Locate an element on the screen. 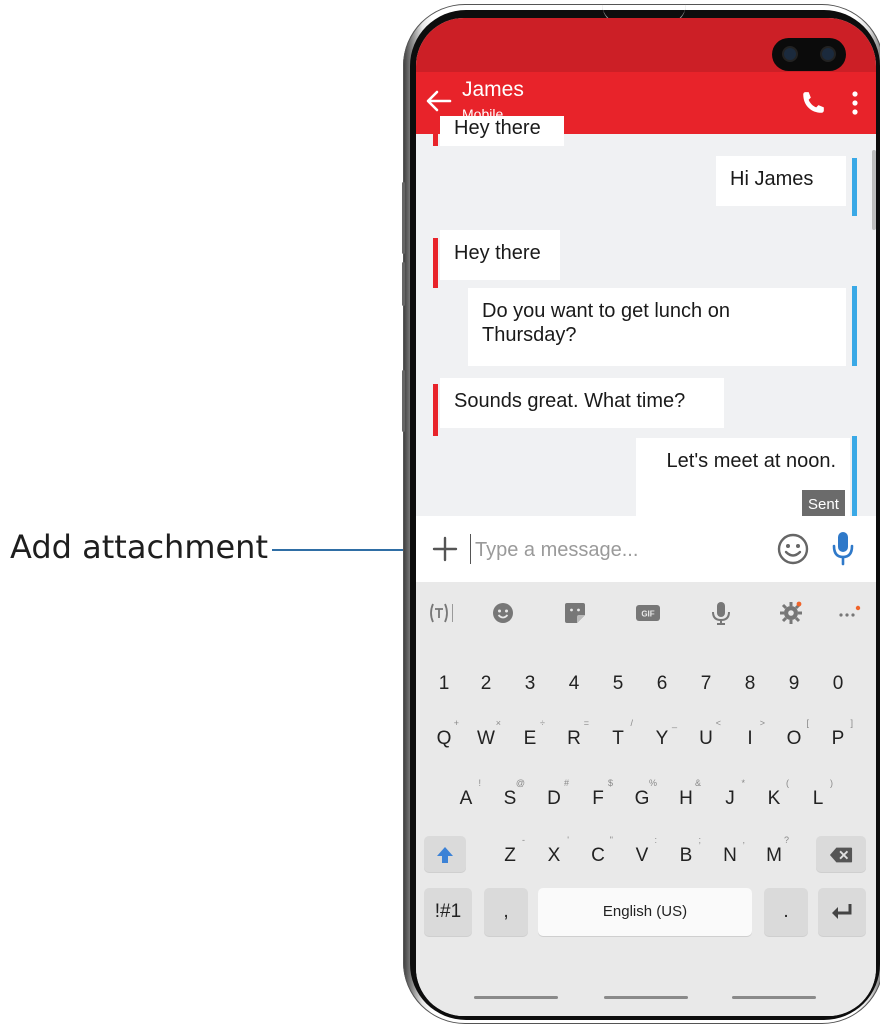  text-cursor is located at coordinates (470, 549).